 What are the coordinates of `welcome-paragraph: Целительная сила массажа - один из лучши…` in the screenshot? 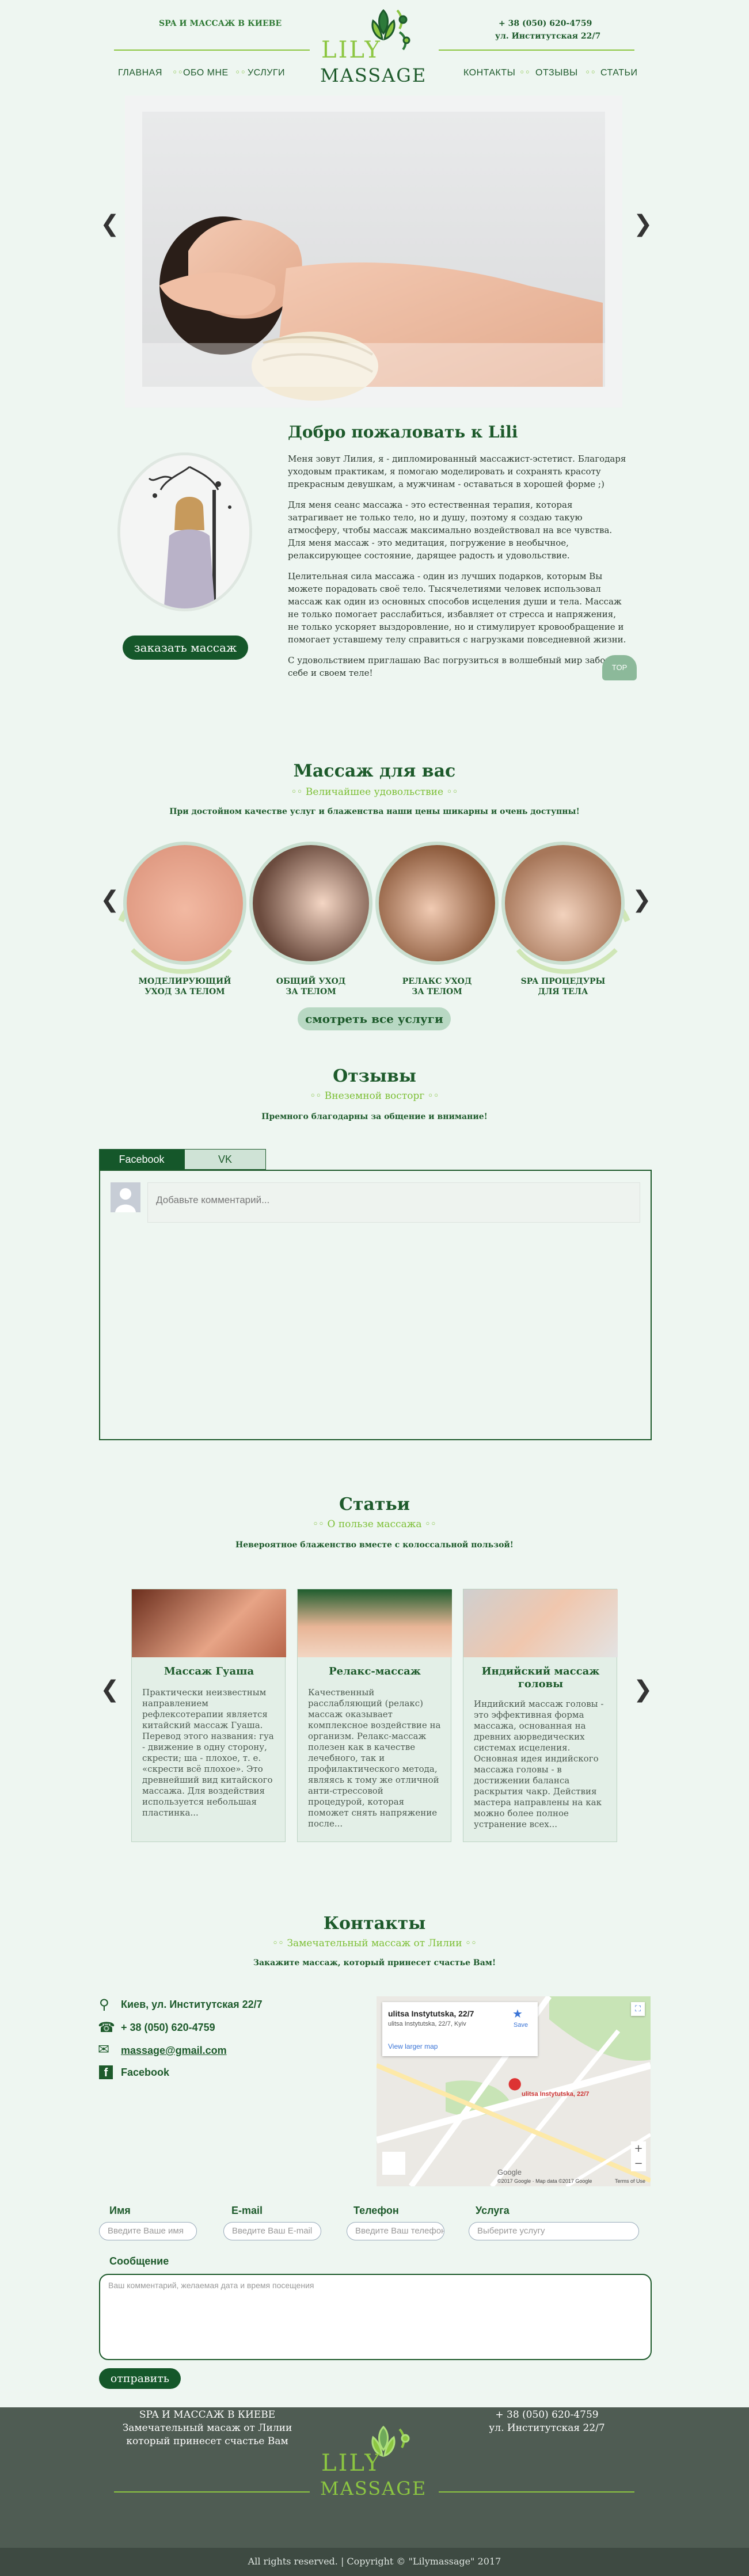 It's located at (457, 608).